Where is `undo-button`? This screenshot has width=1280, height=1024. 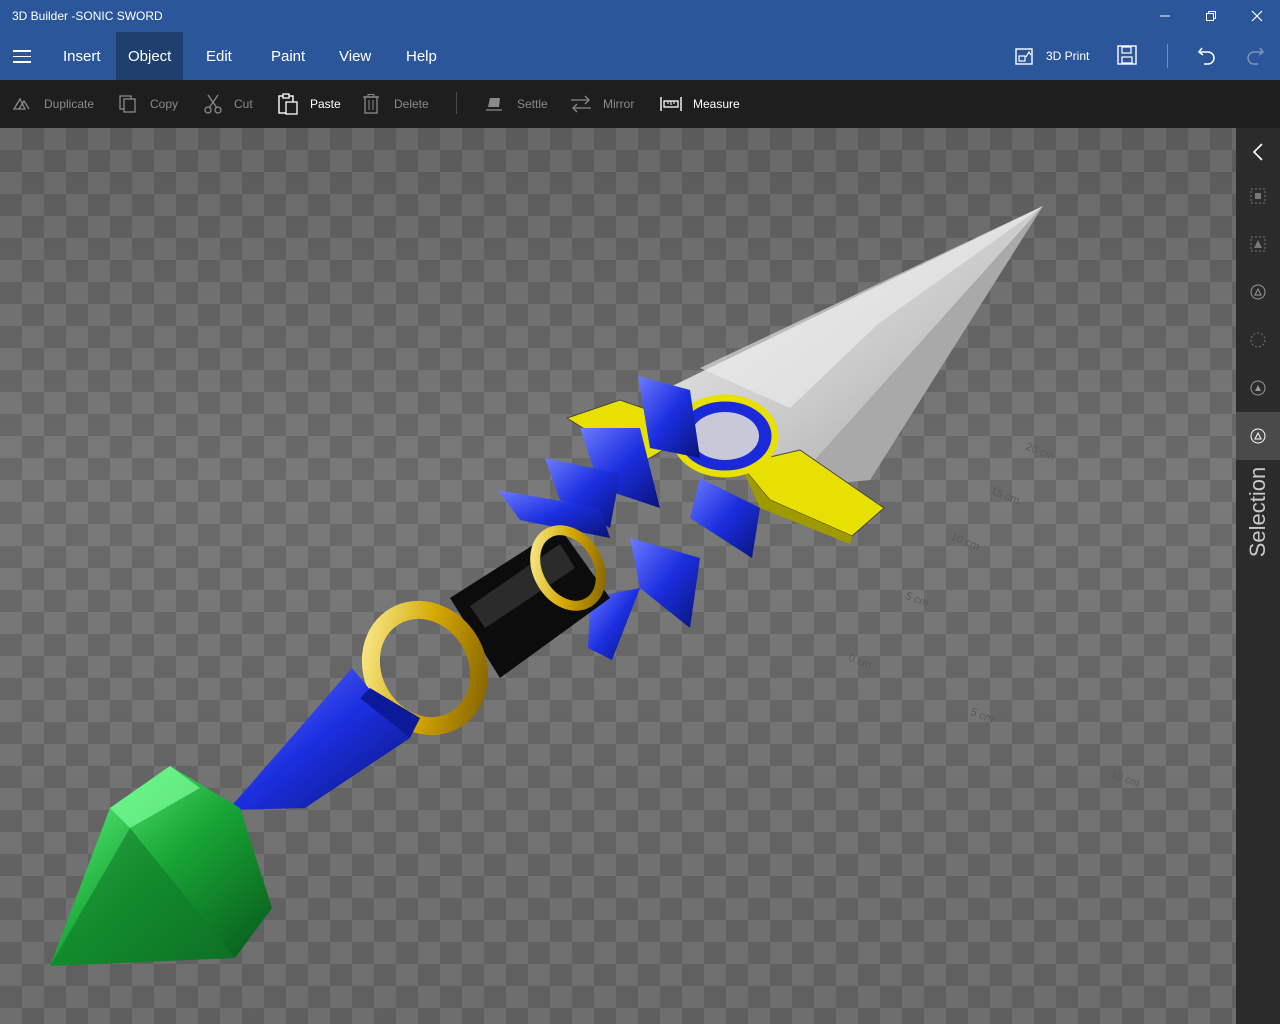
undo-button is located at coordinates (1208, 56).